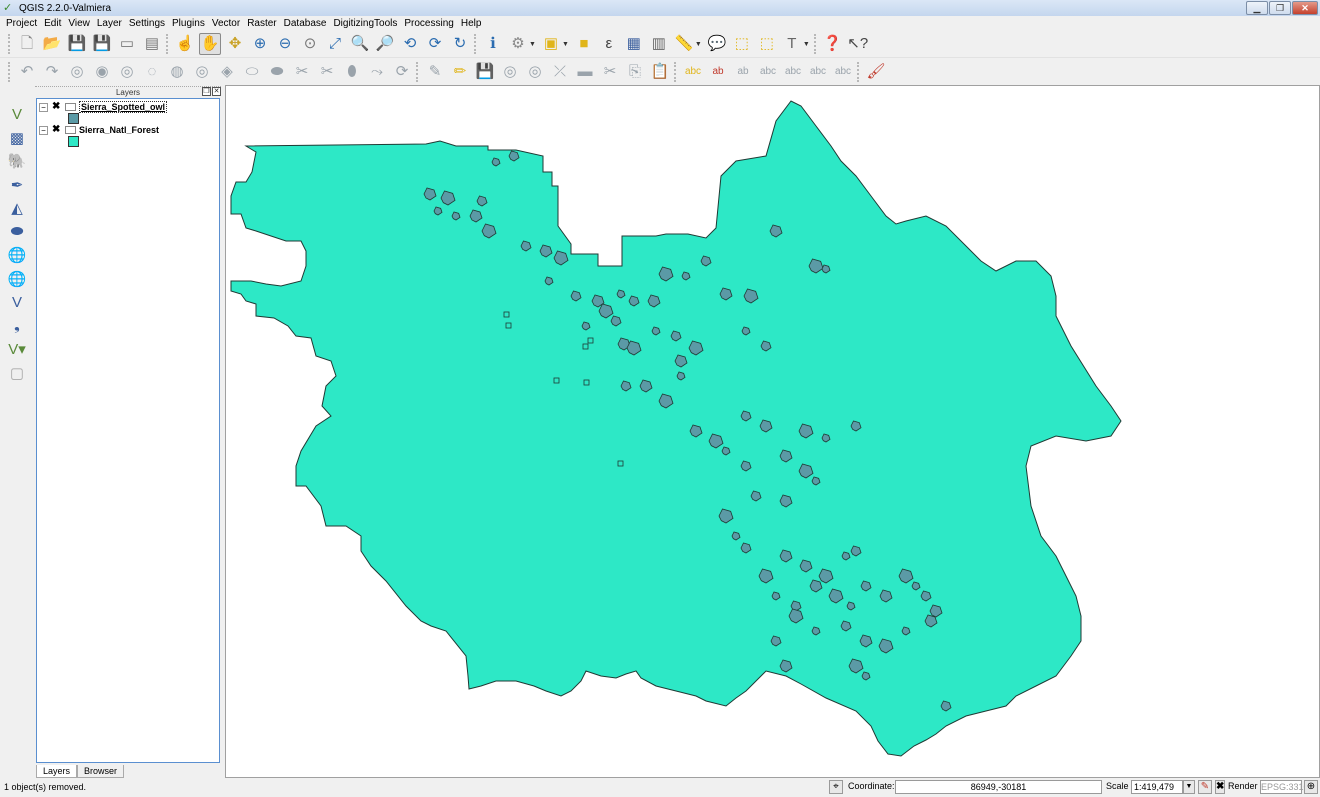 This screenshot has height=797, width=1320. I want to click on menu-digitizingtools: DigitizingTools, so click(366, 23).